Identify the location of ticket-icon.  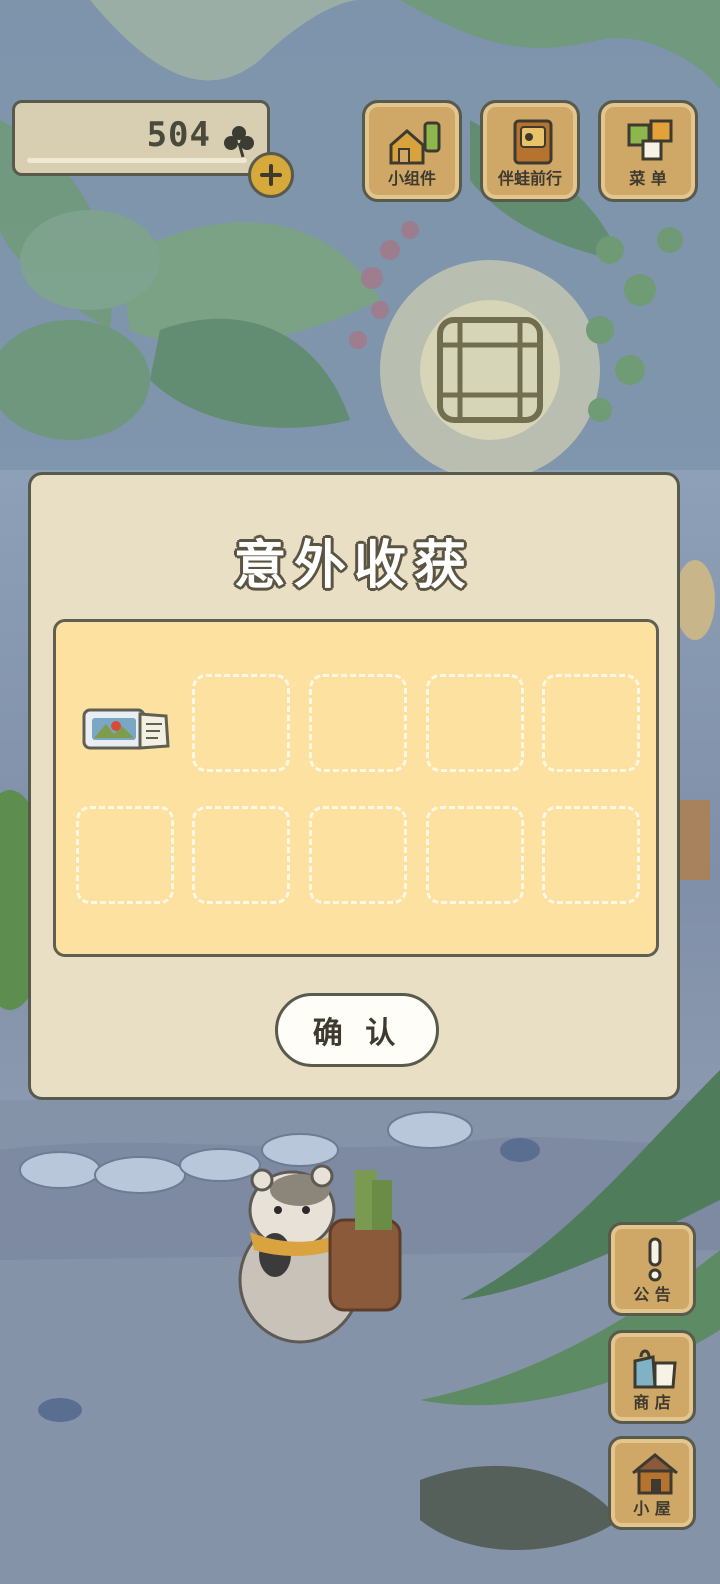
(126, 729).